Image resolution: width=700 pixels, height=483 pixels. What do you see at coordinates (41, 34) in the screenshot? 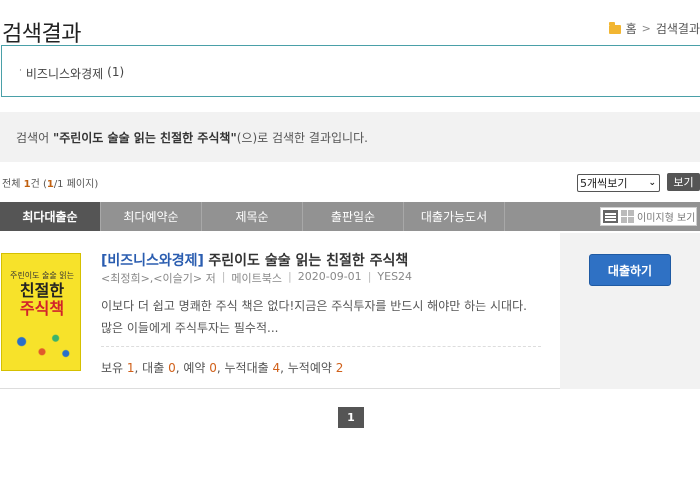
I see `page-title: 검색결과` at bounding box center [41, 34].